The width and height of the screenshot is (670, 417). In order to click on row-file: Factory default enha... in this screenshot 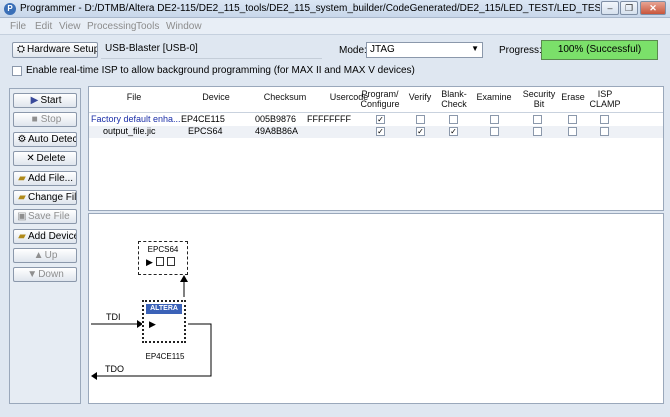, I will do `click(136, 119)`.